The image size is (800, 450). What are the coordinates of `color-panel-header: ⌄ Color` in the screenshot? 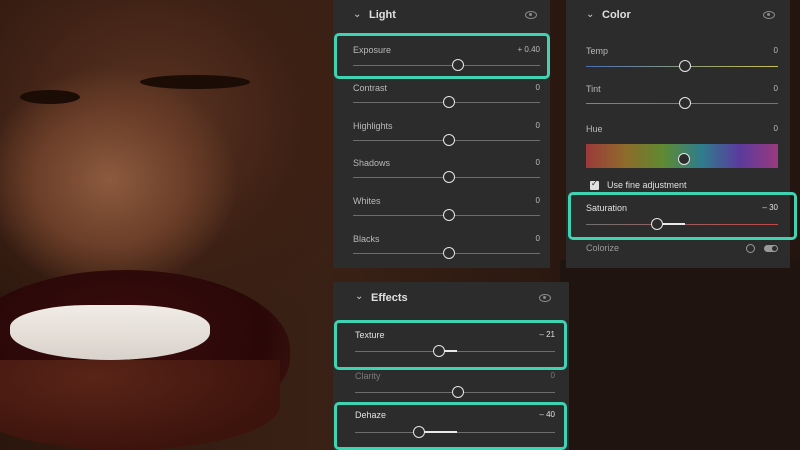 It's located at (678, 15).